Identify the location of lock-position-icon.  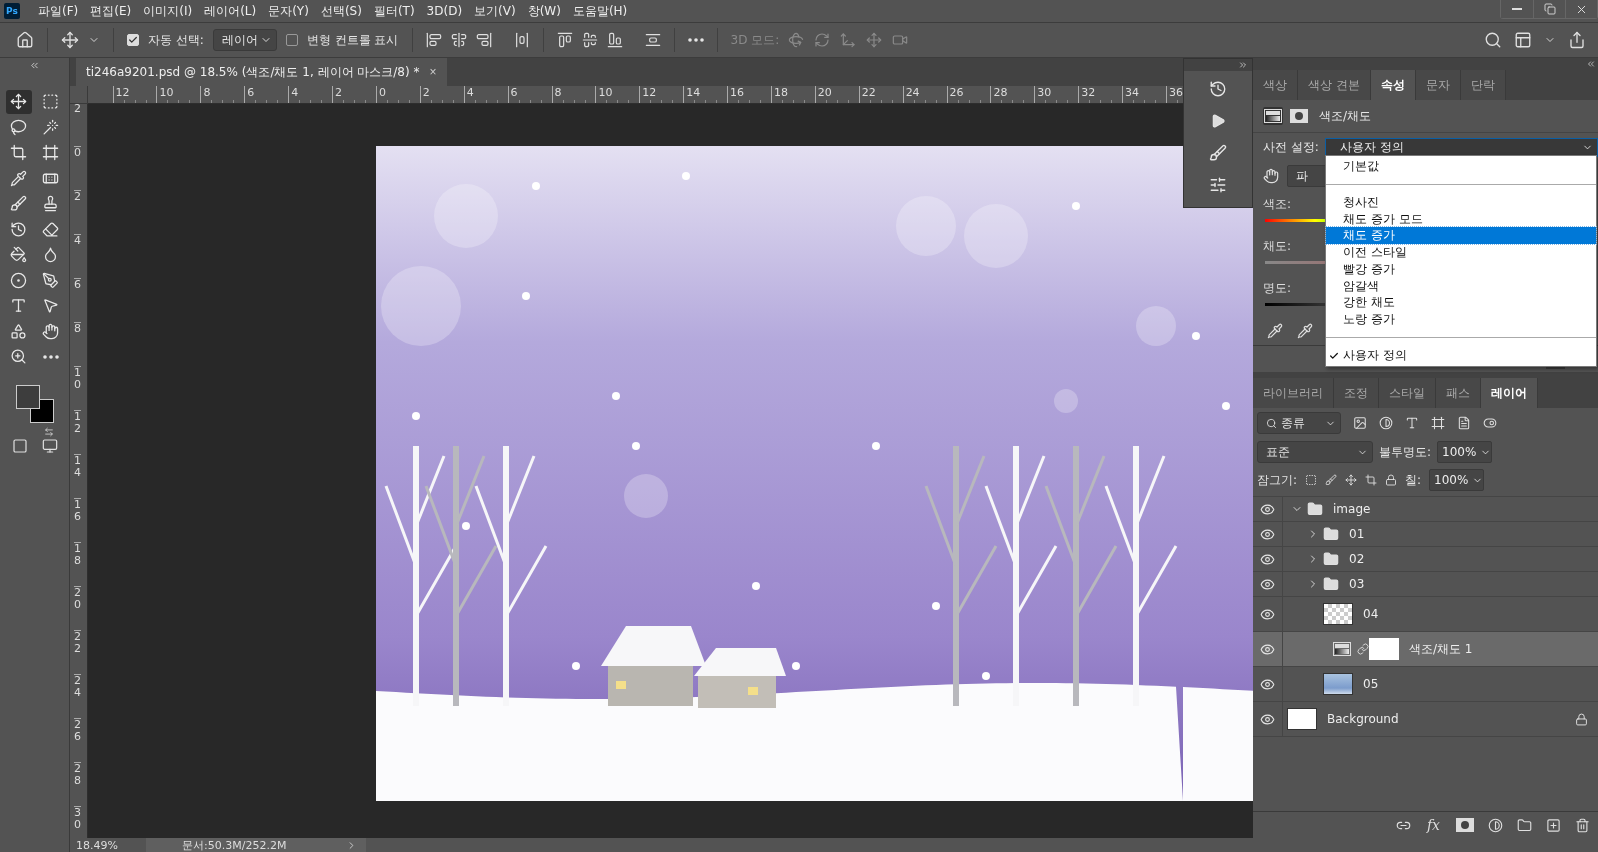
(1351, 480).